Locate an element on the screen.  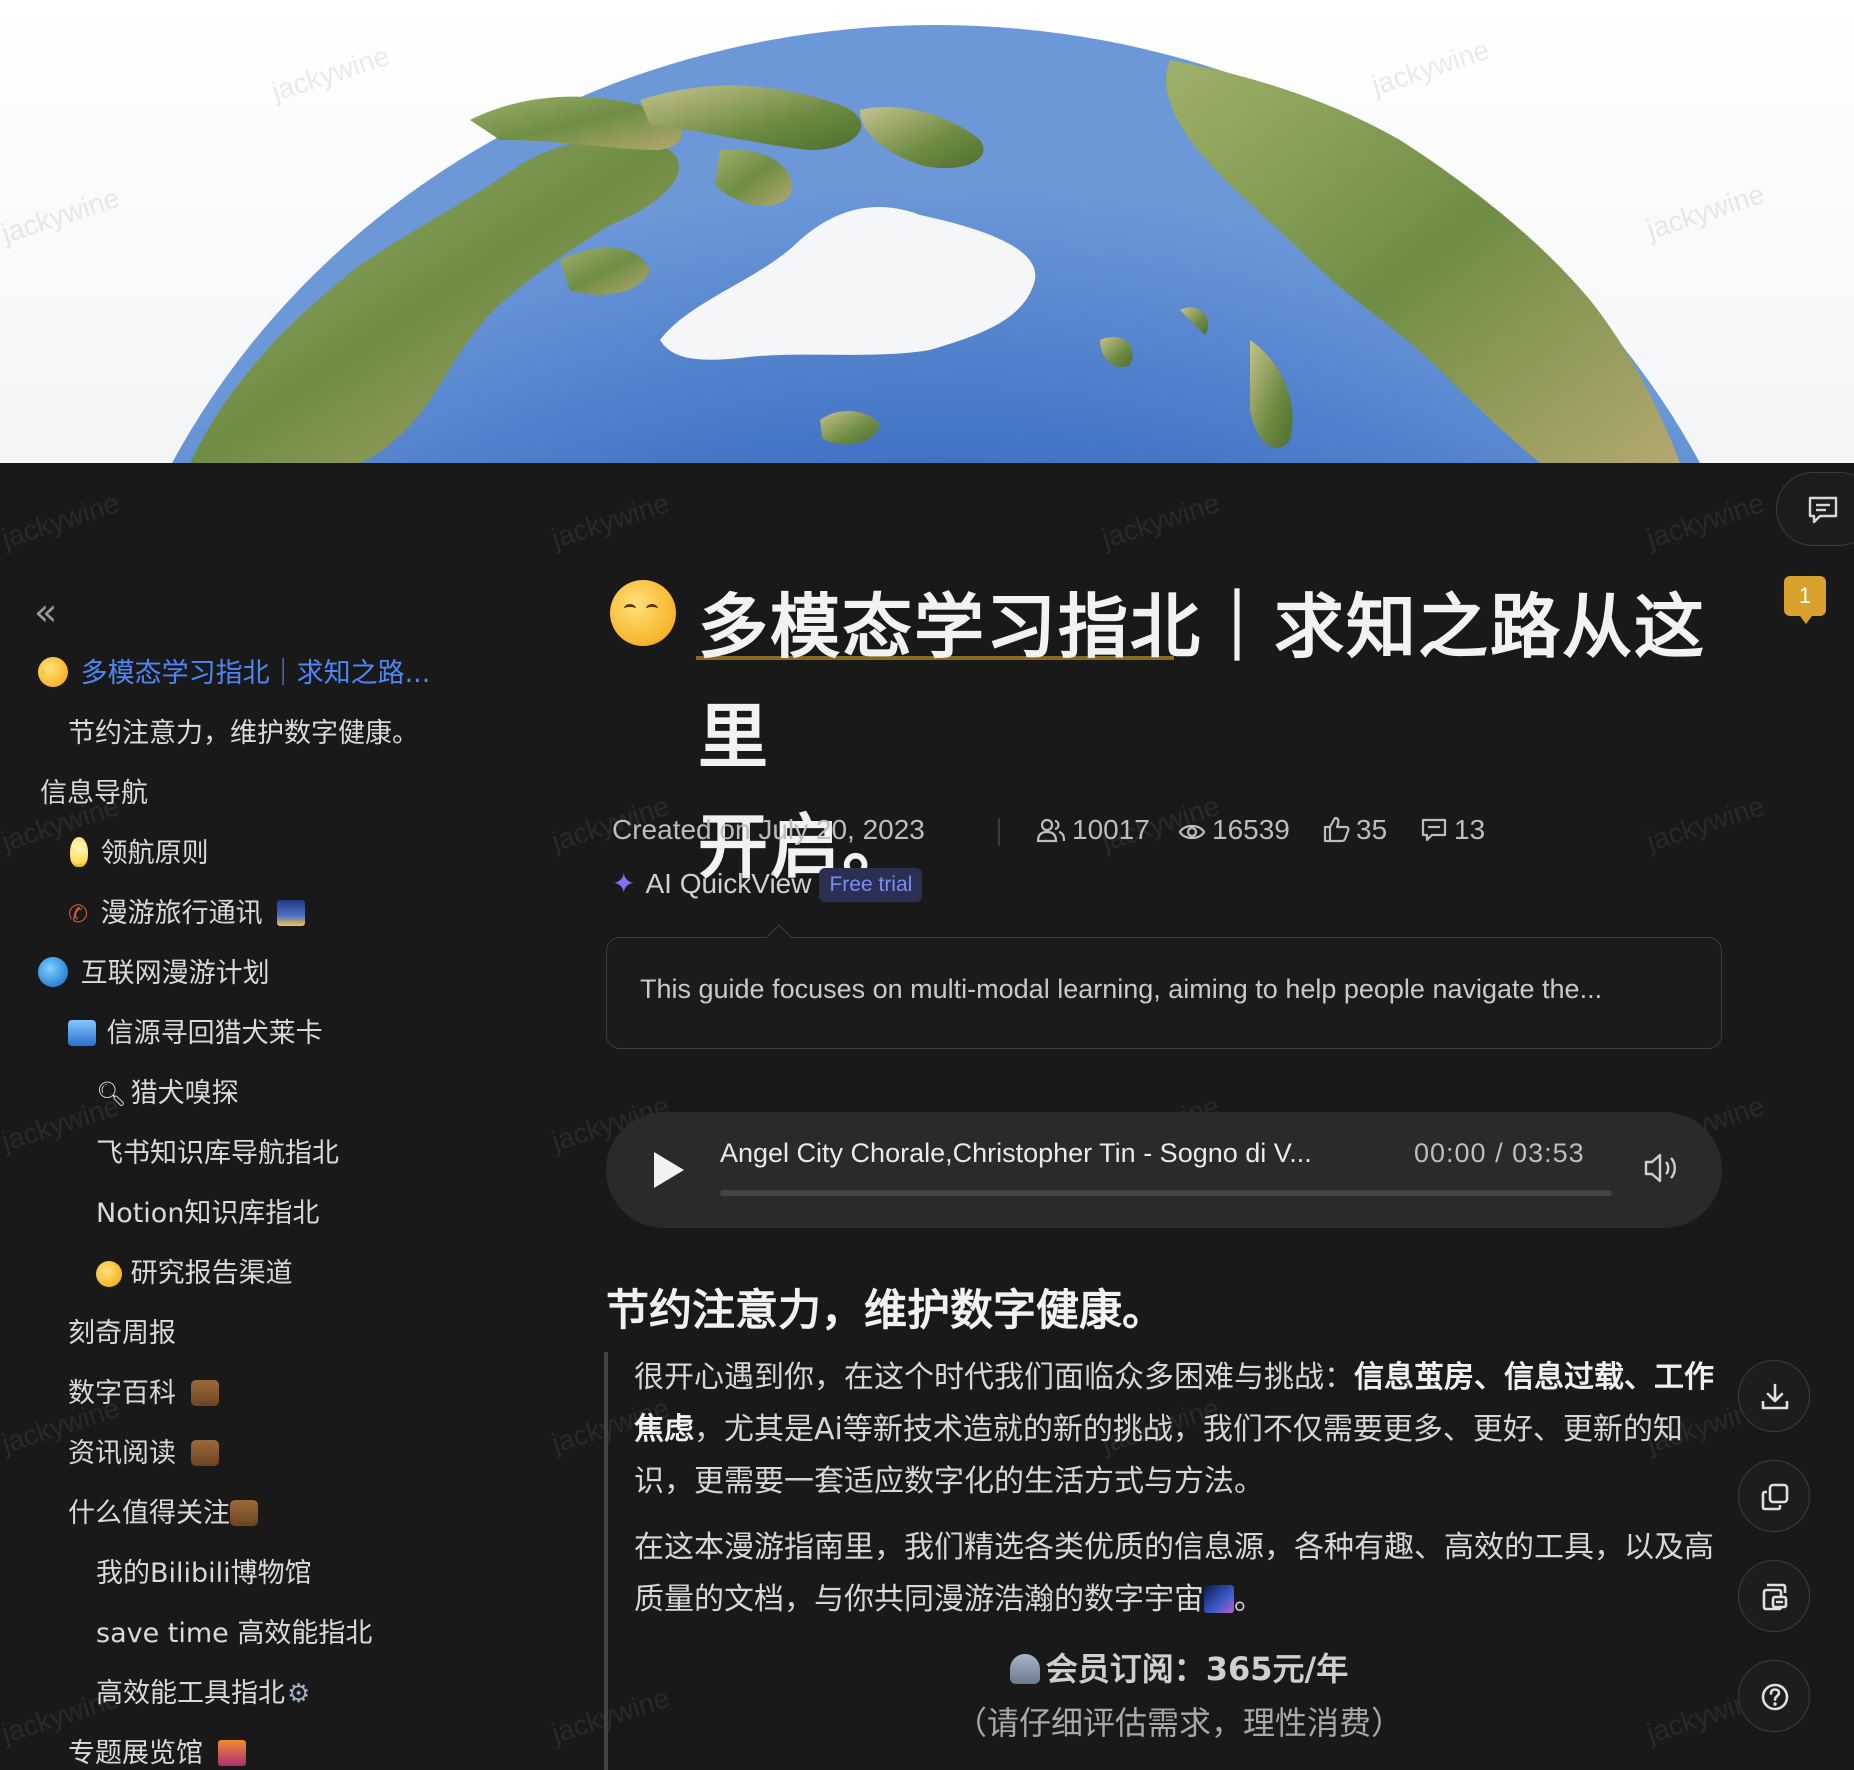
sidebar-item-label: 研究报告渠道 is located at coordinates (211, 1273).